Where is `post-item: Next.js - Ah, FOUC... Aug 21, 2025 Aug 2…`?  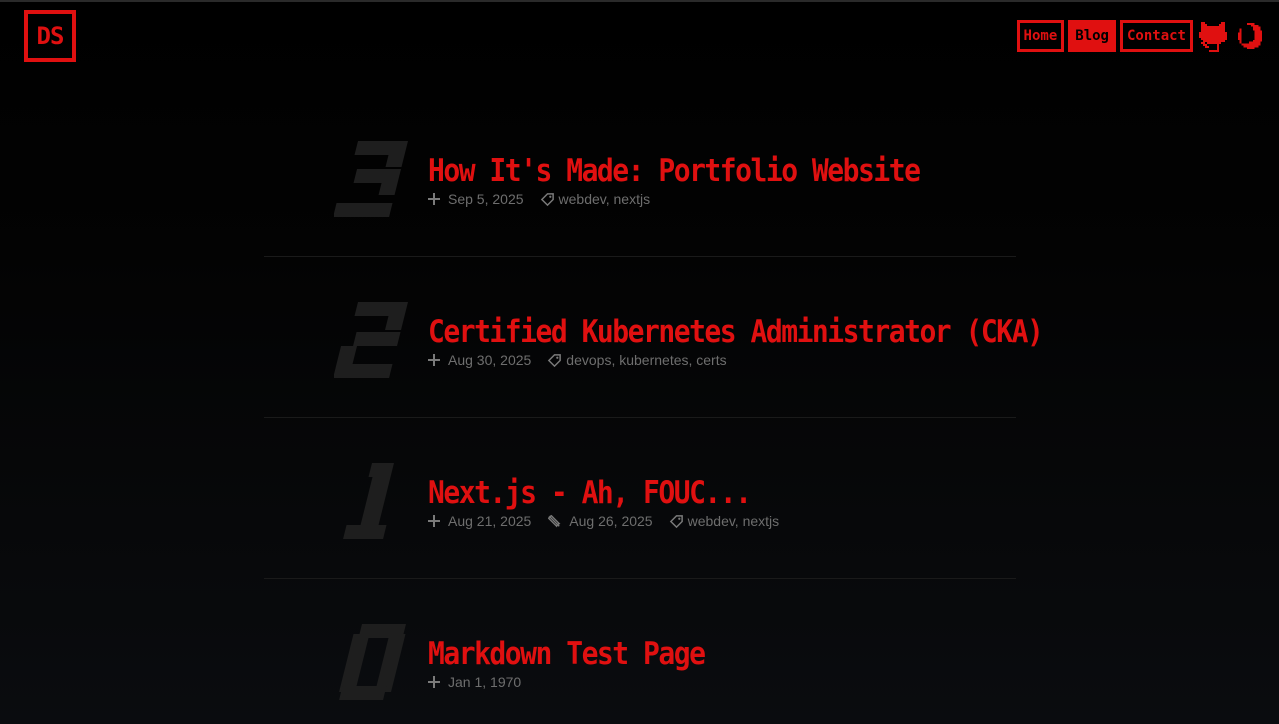
post-item: Next.js - Ah, FOUC... Aug 21, 2025 Aug 2… is located at coordinates (640, 498).